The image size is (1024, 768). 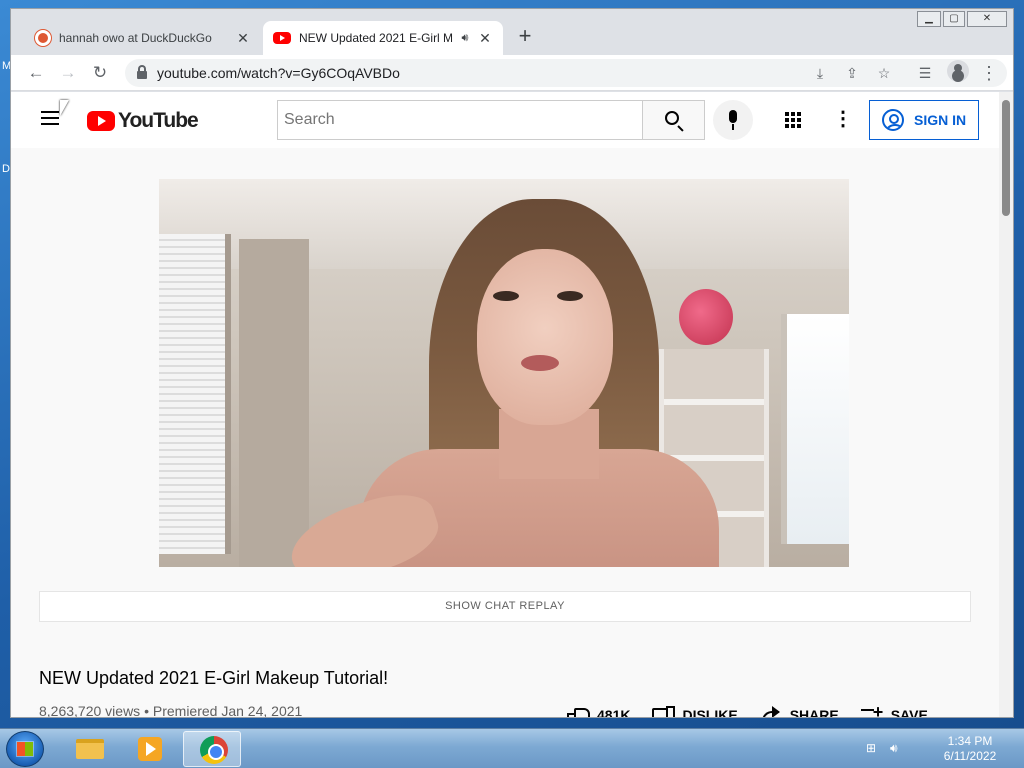 I want to click on close-window-button: ✕, so click(x=987, y=19).